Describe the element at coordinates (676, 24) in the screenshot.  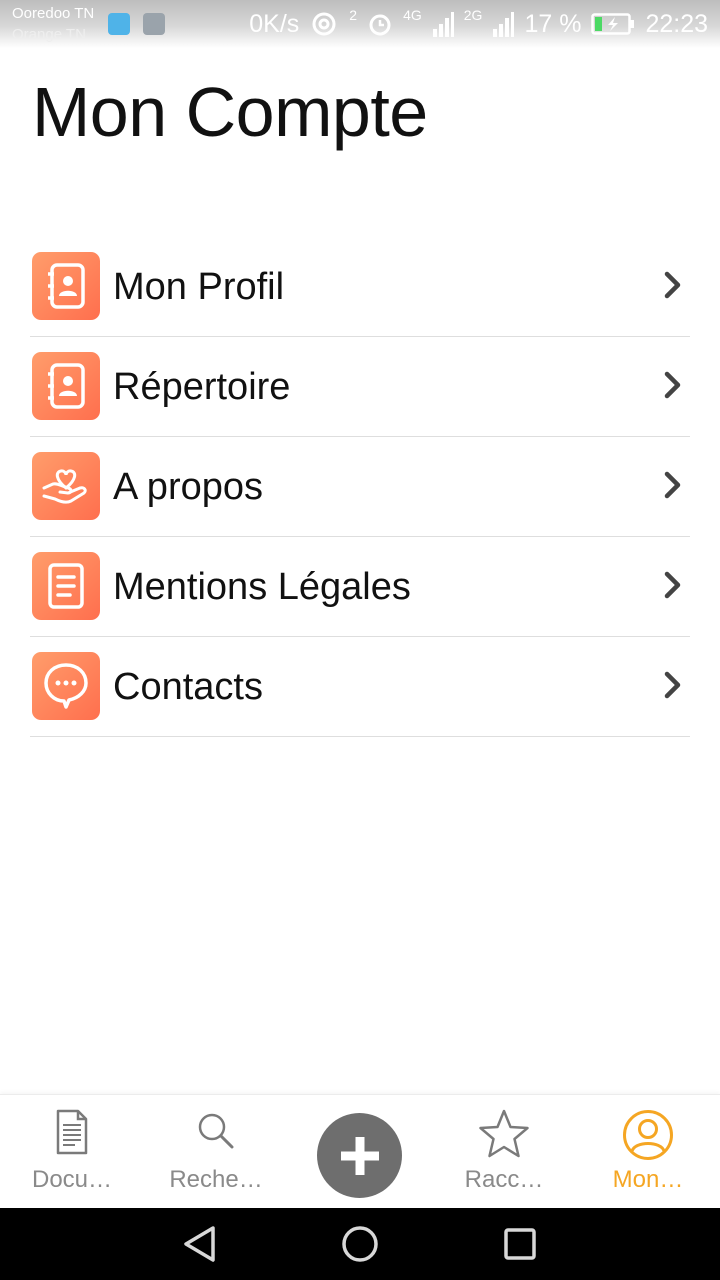
I see `clock: 22:23` at that location.